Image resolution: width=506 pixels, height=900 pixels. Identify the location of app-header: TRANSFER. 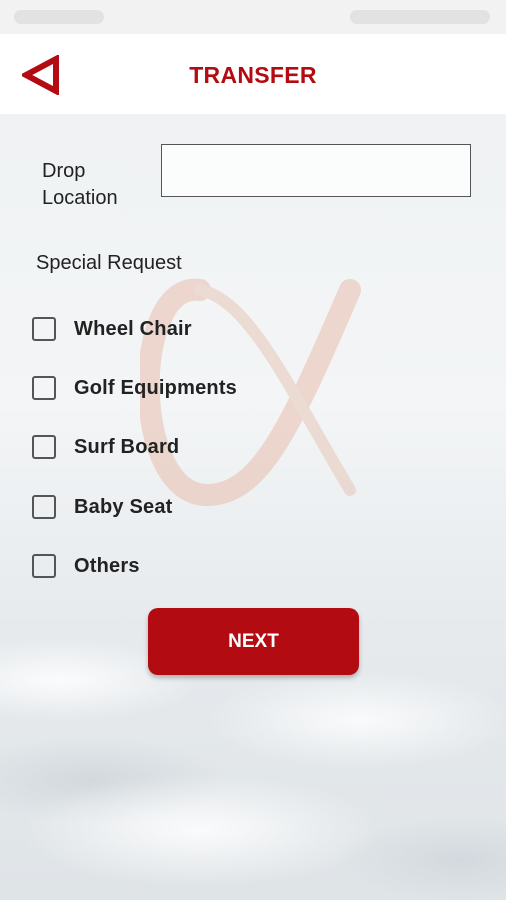
(253, 74).